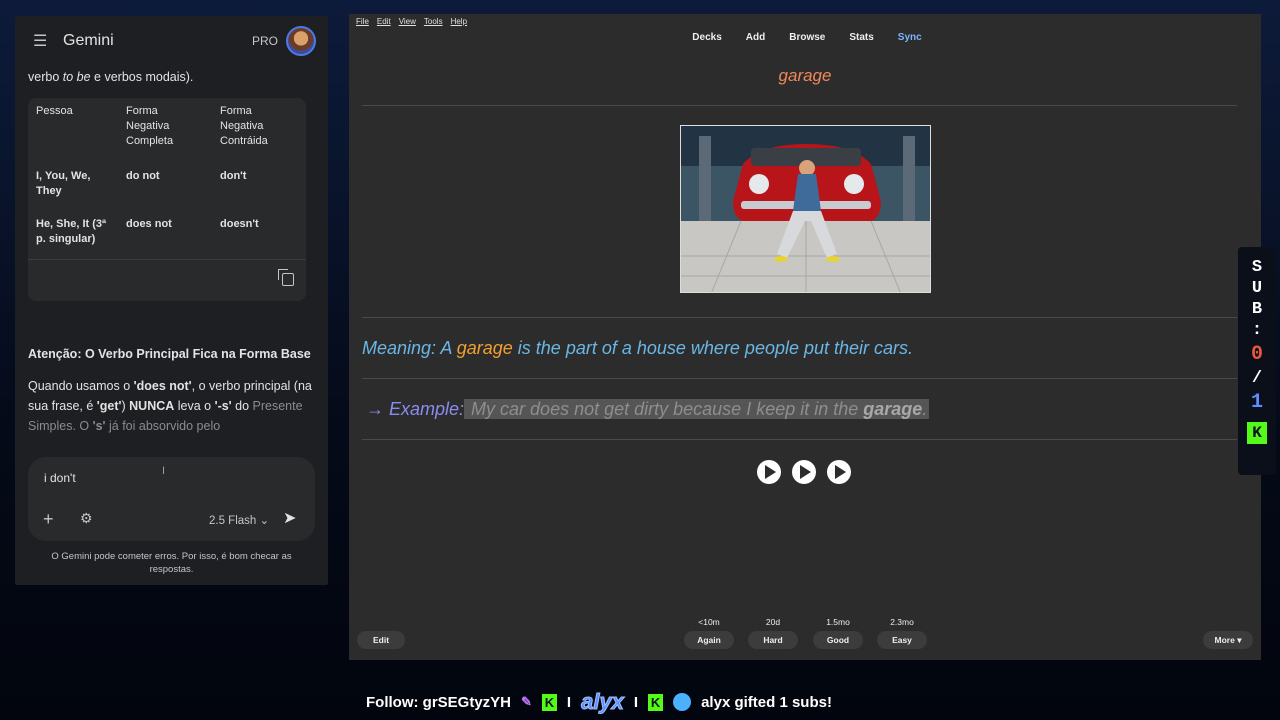 The height and width of the screenshot is (720, 1280). Describe the element at coordinates (682, 702) in the screenshot. I see `user-avatar-icon` at that location.